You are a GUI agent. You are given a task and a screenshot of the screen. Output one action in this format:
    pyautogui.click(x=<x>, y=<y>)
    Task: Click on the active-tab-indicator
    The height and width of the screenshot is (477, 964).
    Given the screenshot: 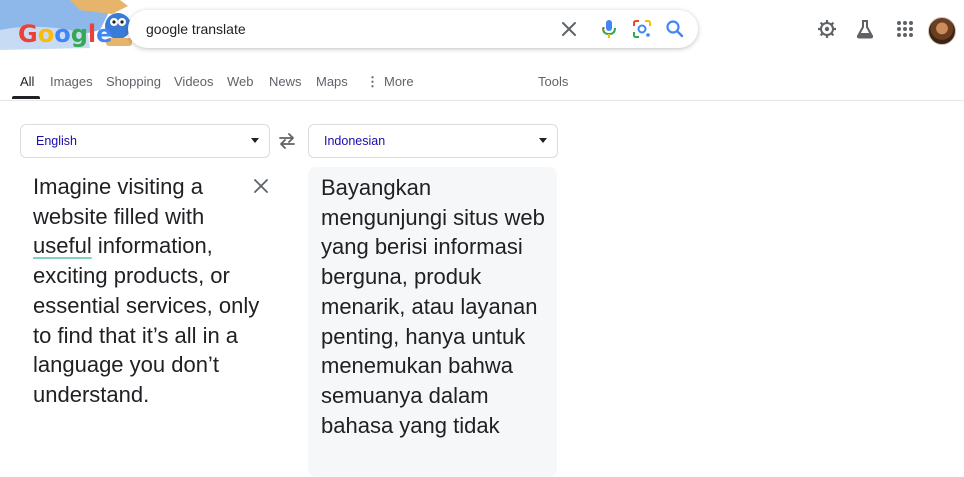 What is the action you would take?
    pyautogui.click(x=26, y=97)
    